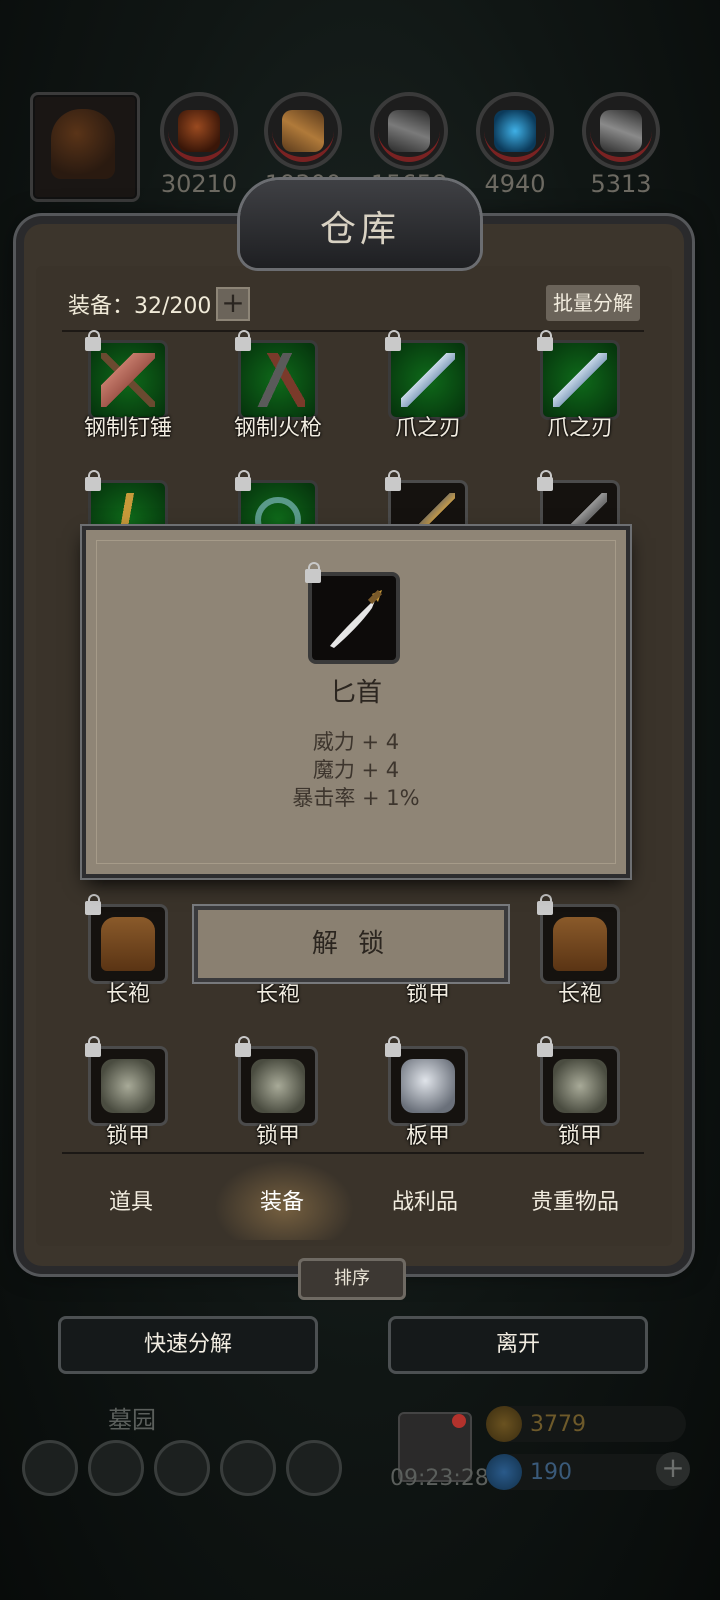 The height and width of the screenshot is (1600, 720). I want to click on resource-count: 4940, so click(515, 184).